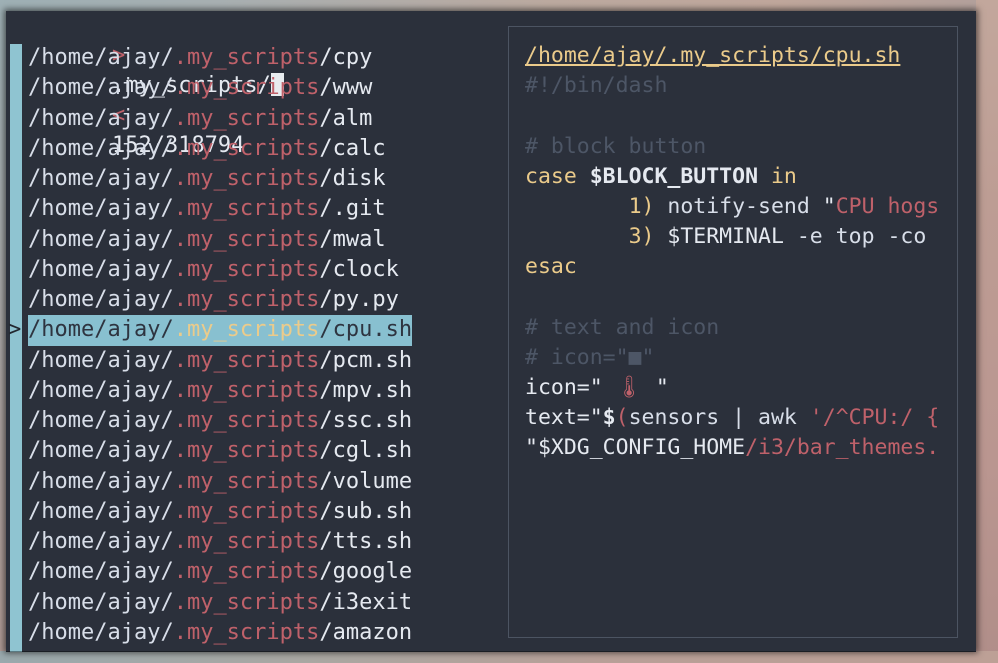  What do you see at coordinates (741, 388) in the screenshot?
I see `code-line: icon=" 🌡 "` at bounding box center [741, 388].